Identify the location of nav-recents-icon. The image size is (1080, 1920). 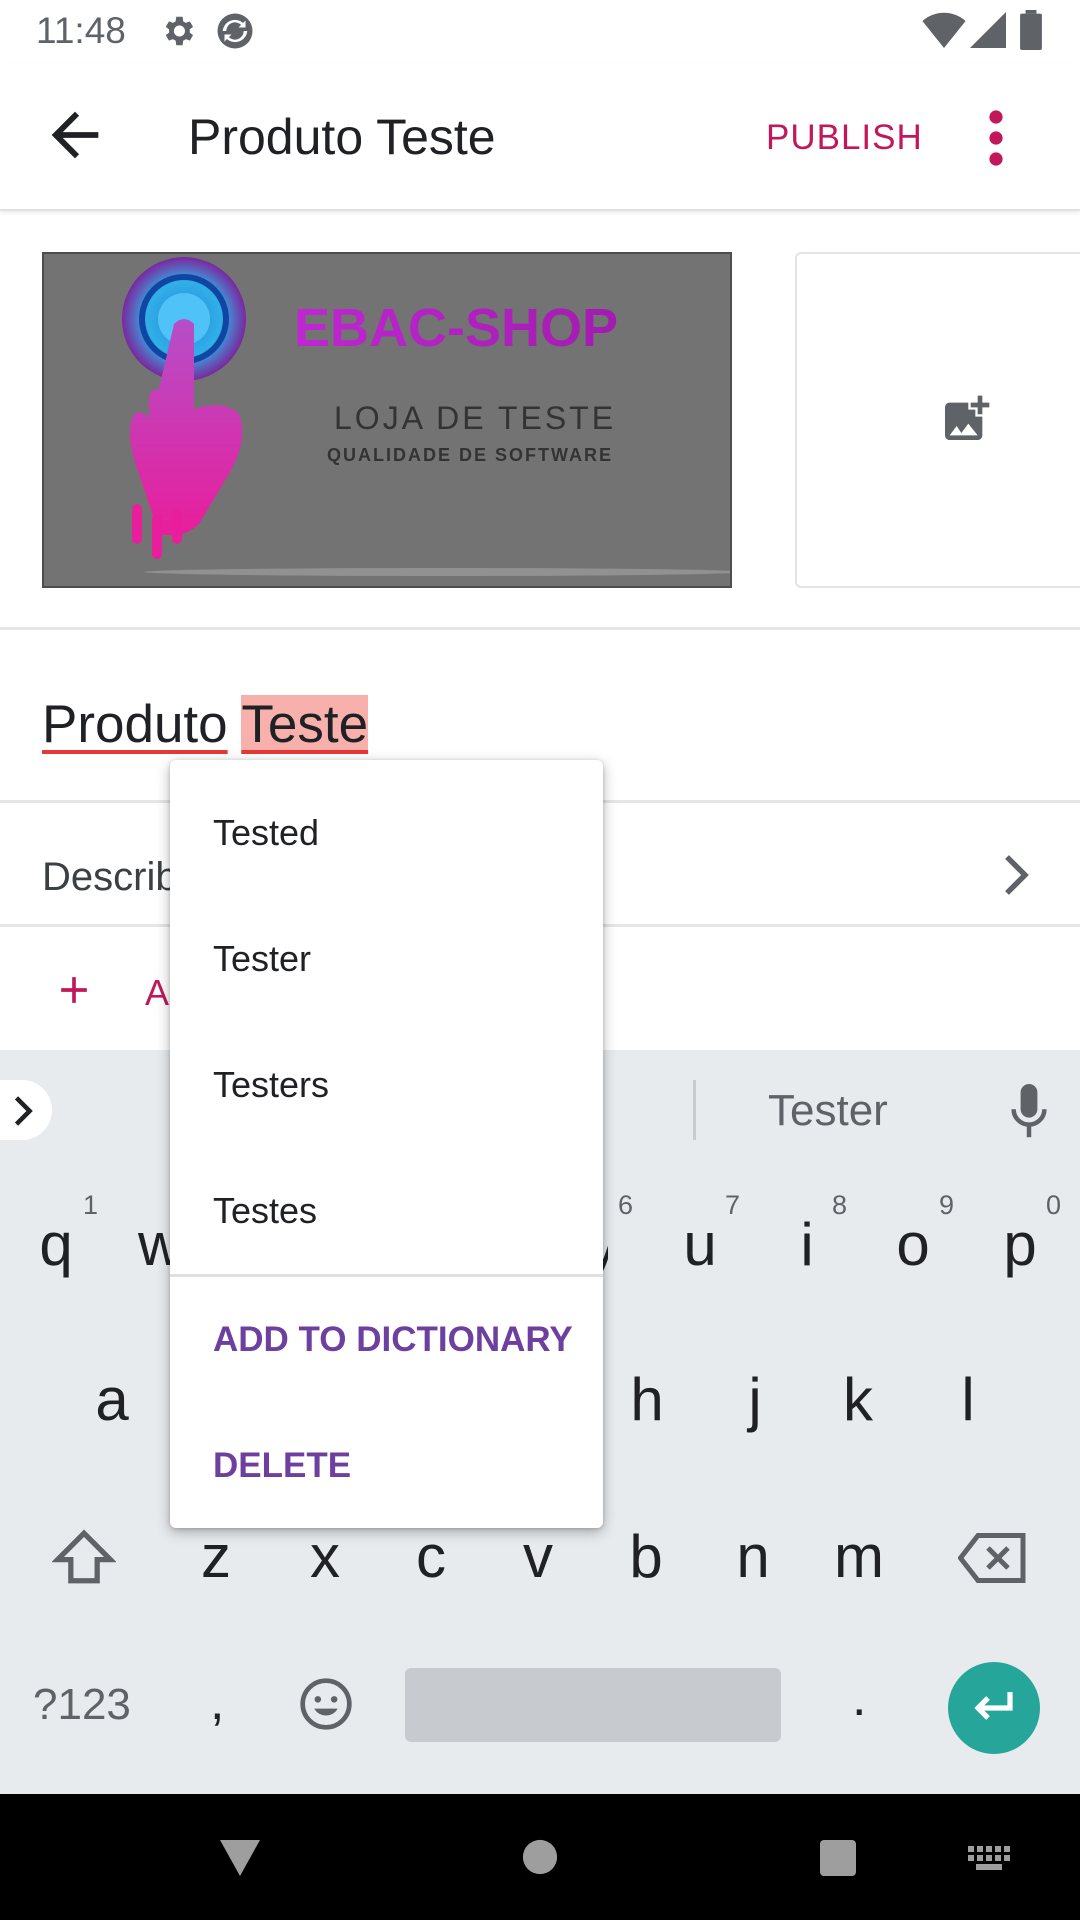
(838, 1860).